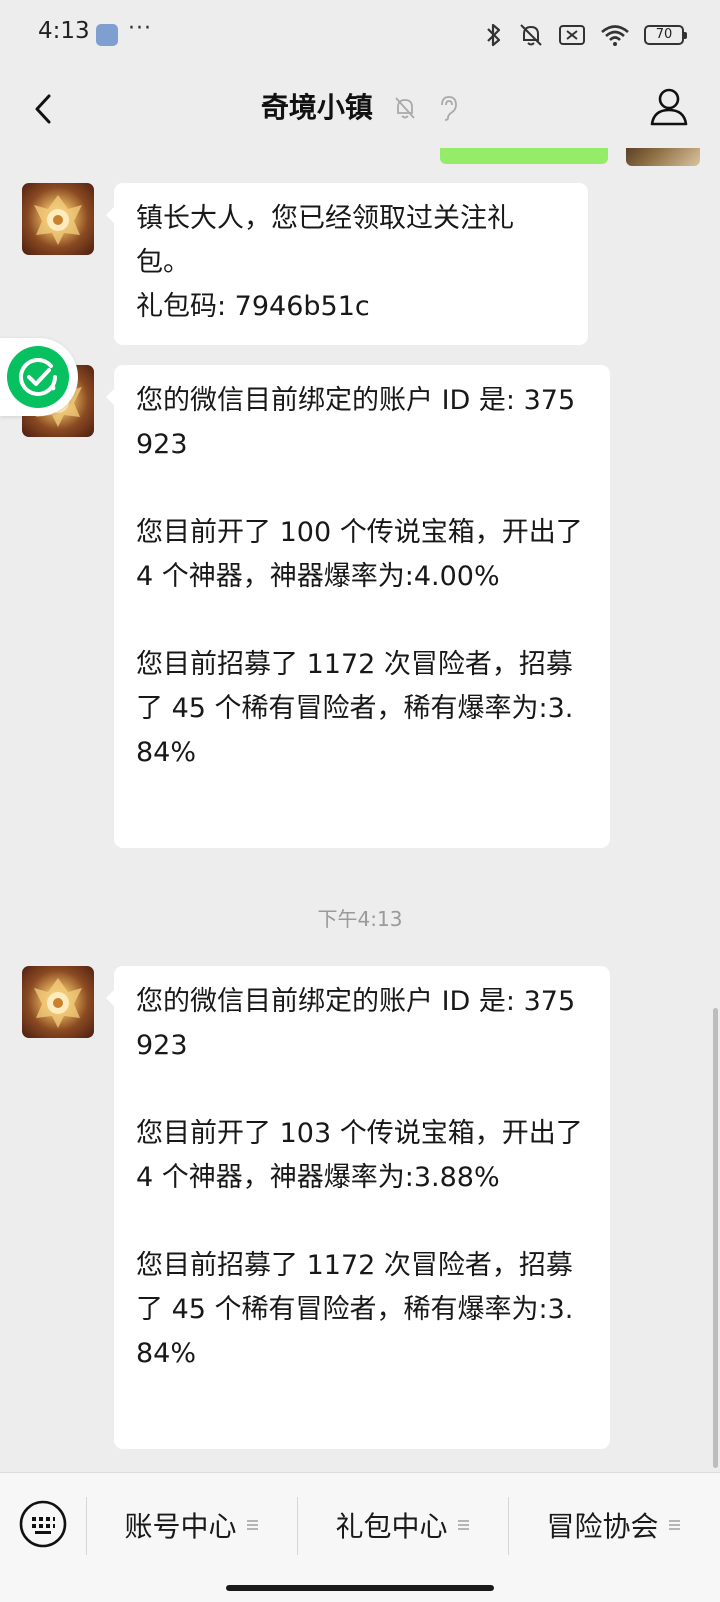 Image resolution: width=720 pixels, height=1602 pixels. Describe the element at coordinates (663, 157) in the screenshot. I see `self-avatar` at that location.